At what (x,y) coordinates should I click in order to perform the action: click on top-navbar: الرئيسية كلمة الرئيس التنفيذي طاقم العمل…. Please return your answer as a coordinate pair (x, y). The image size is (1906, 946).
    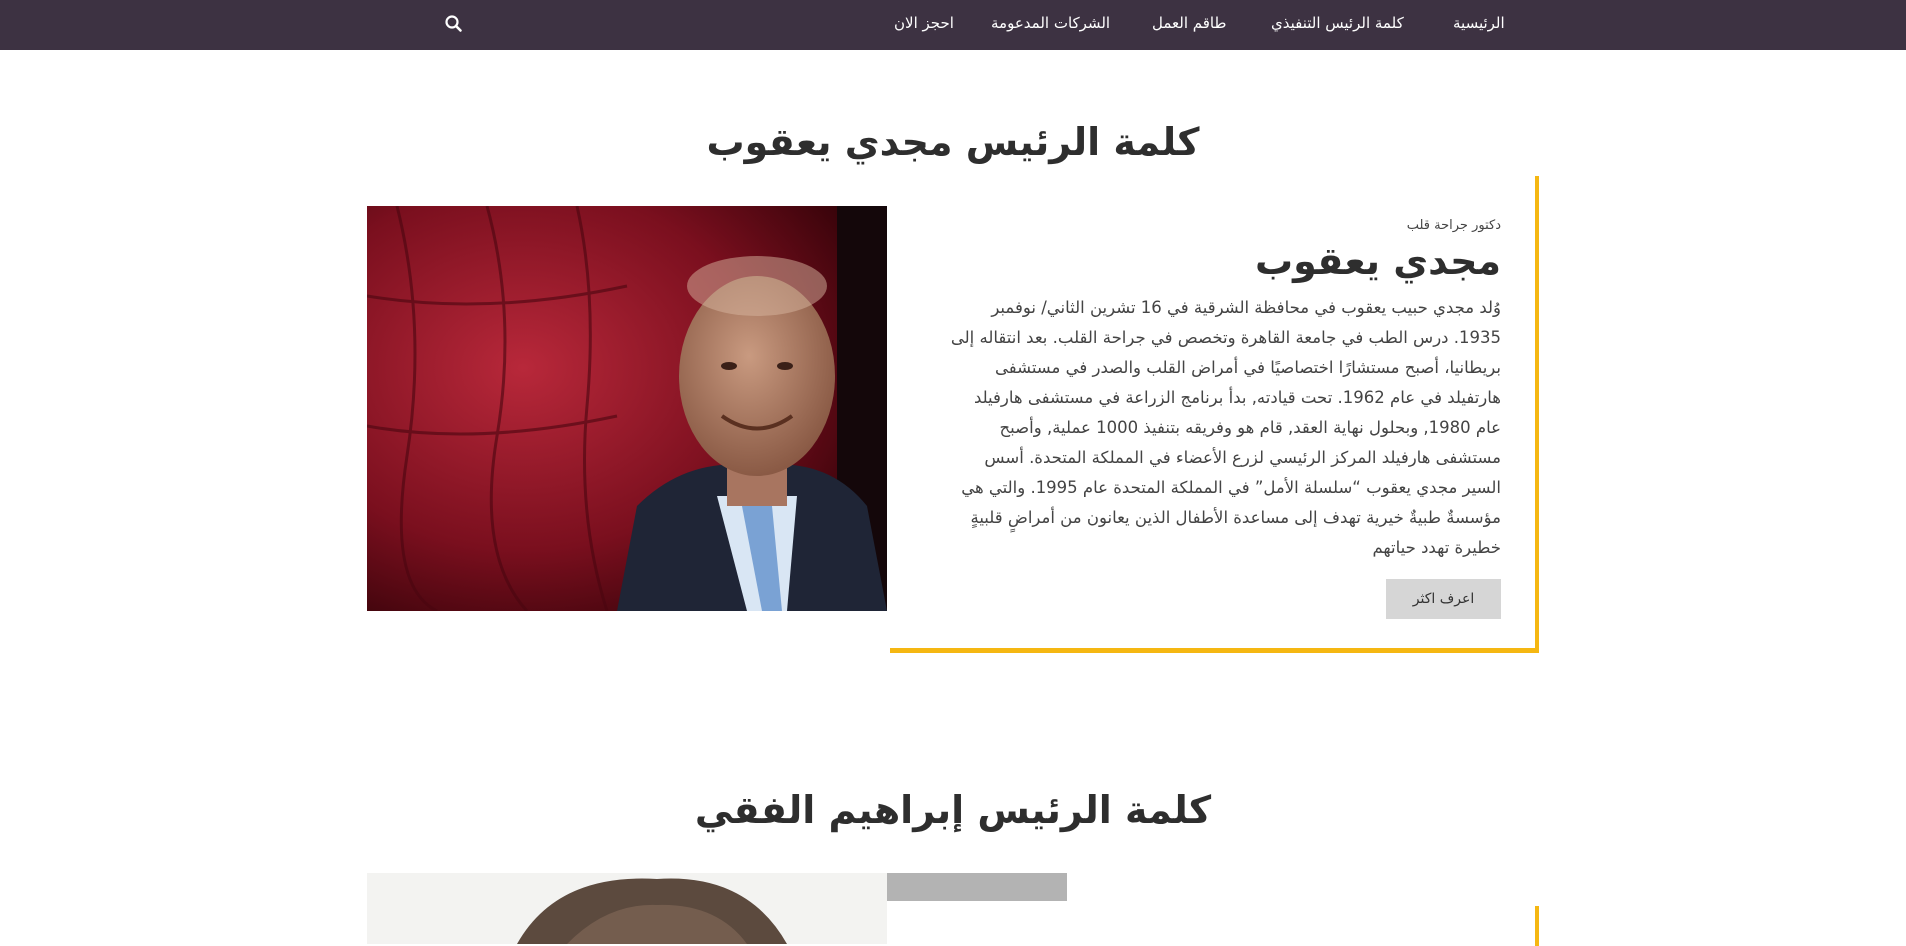
    Looking at the image, I should click on (953, 25).